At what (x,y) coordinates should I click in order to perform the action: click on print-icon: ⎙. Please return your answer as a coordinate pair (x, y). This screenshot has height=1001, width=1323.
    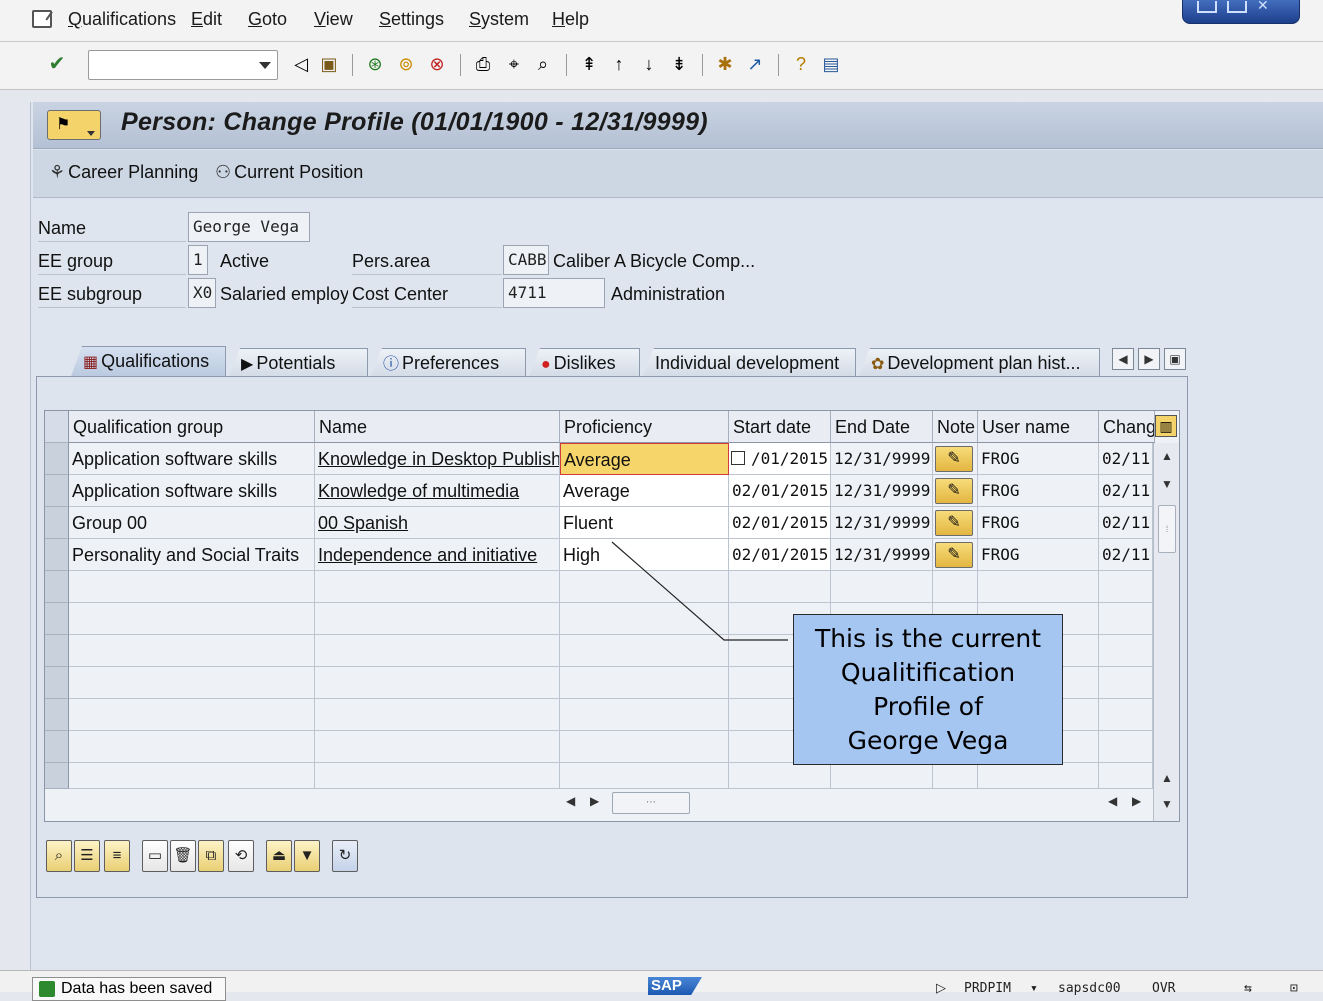
    Looking at the image, I should click on (483, 64).